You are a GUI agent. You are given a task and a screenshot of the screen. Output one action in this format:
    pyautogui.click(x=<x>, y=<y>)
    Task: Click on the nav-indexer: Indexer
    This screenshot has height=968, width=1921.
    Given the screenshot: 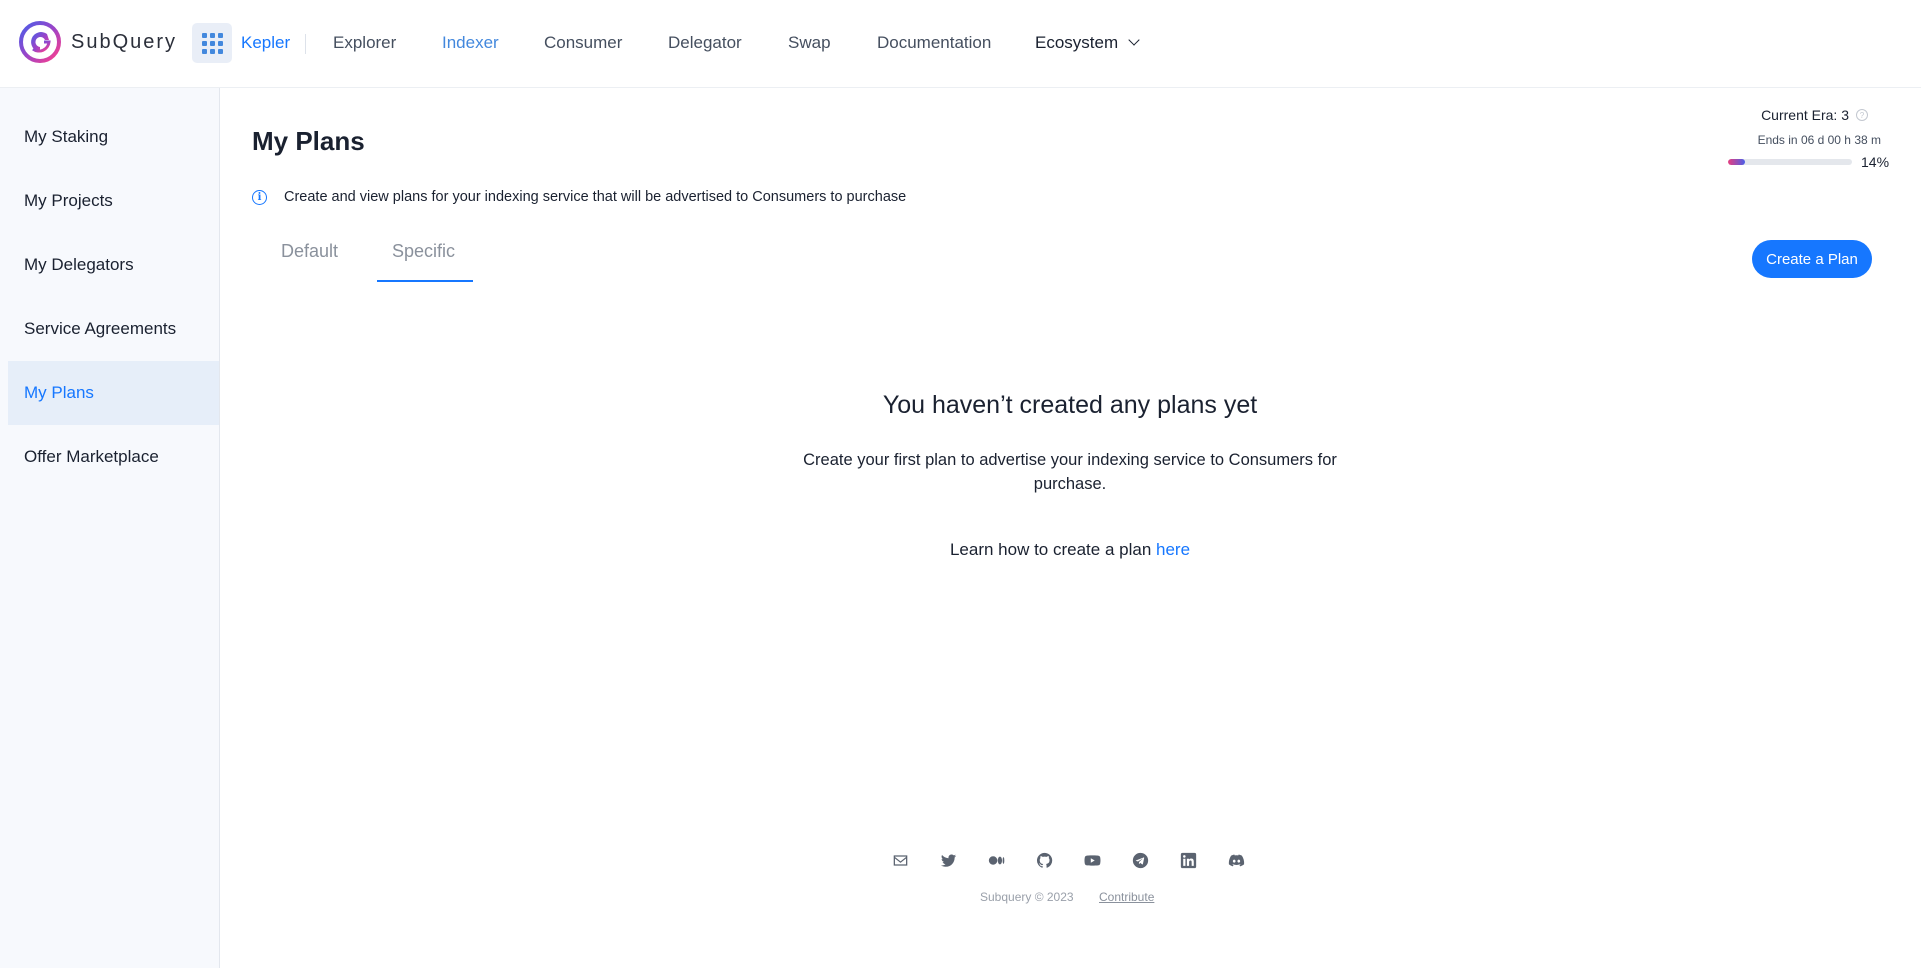 What is the action you would take?
    pyautogui.click(x=470, y=43)
    